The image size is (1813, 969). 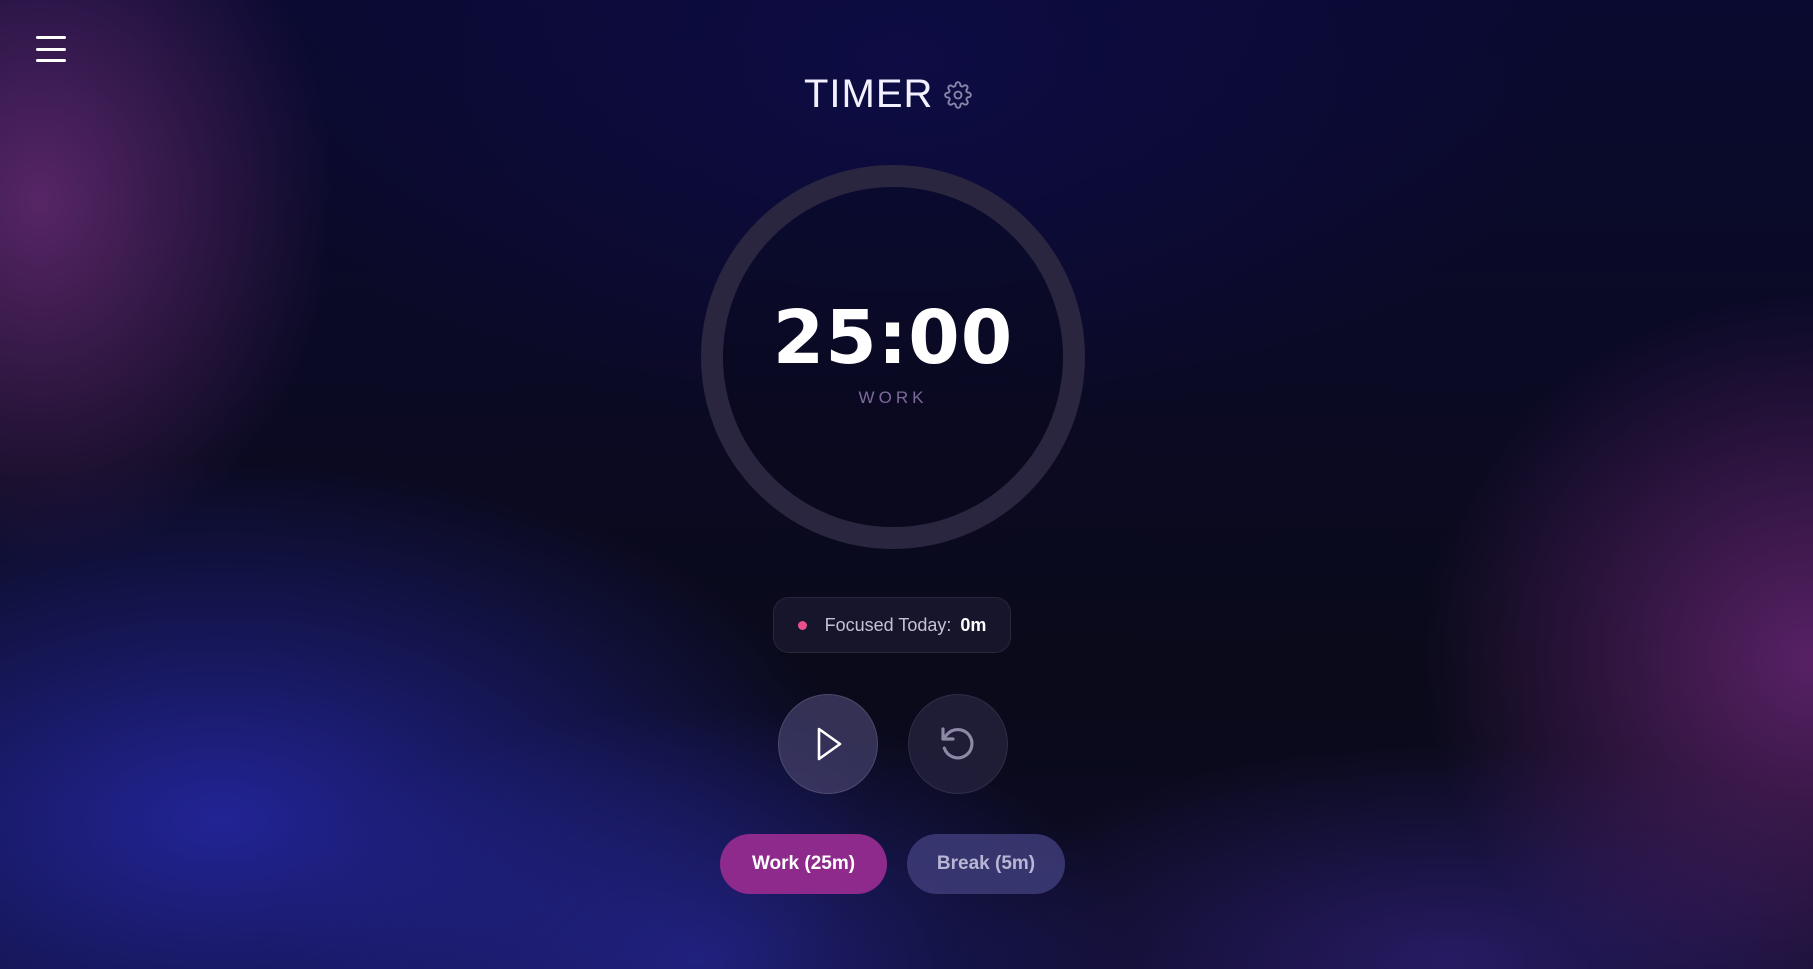 I want to click on focused-today-badge: Focused Today: 0m, so click(x=892, y=625).